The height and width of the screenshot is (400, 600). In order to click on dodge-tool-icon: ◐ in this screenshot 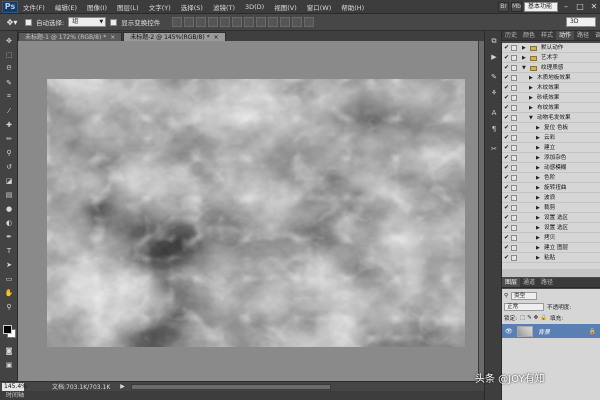, I will do `click(9, 222)`.